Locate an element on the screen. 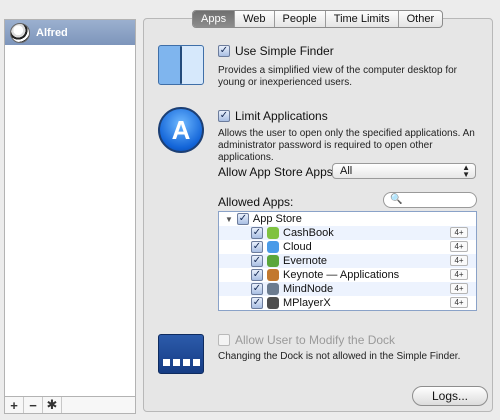 This screenshot has width=500, height=420. app-store-icon: A is located at coordinates (181, 130).